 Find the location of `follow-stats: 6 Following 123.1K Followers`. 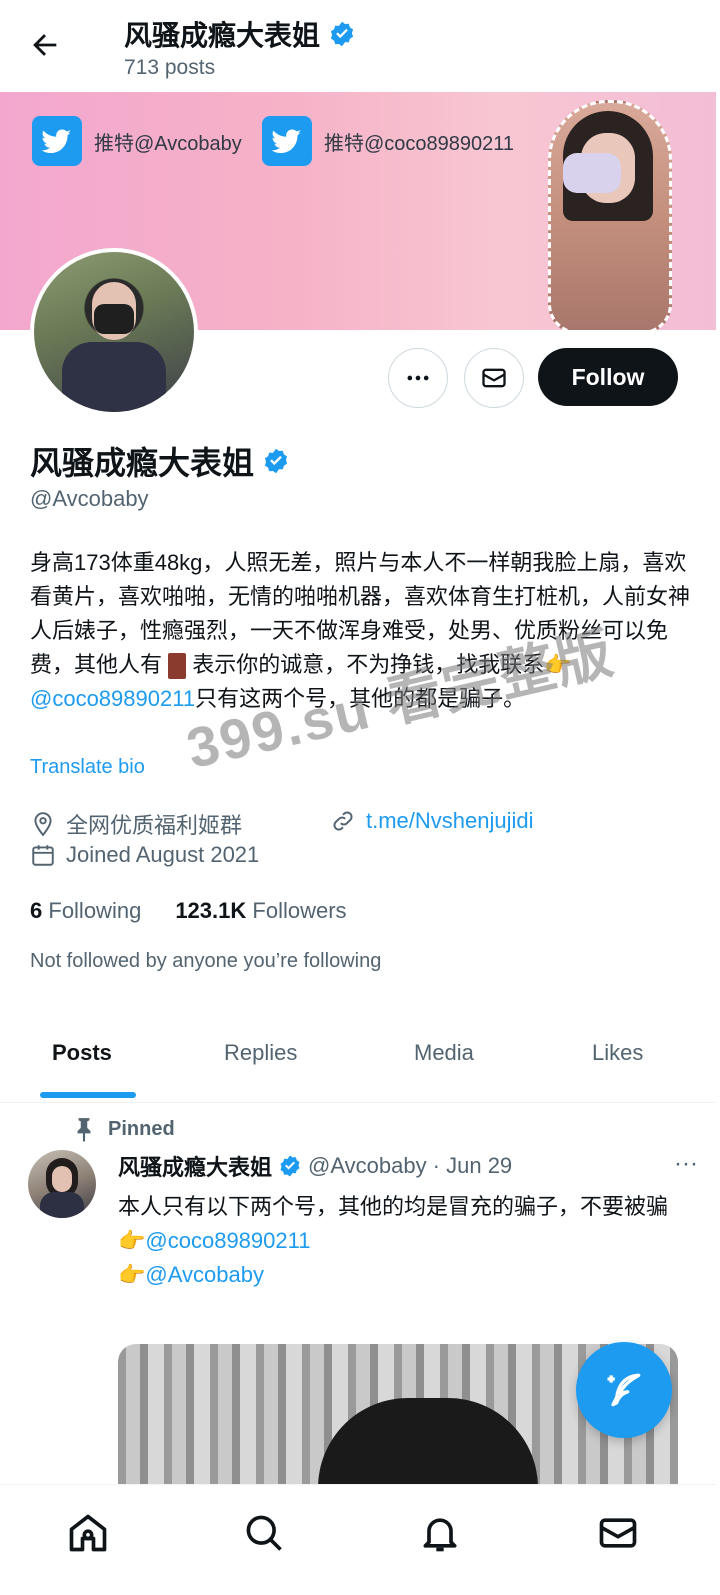

follow-stats: 6 Following 123.1K Followers is located at coordinates (188, 911).